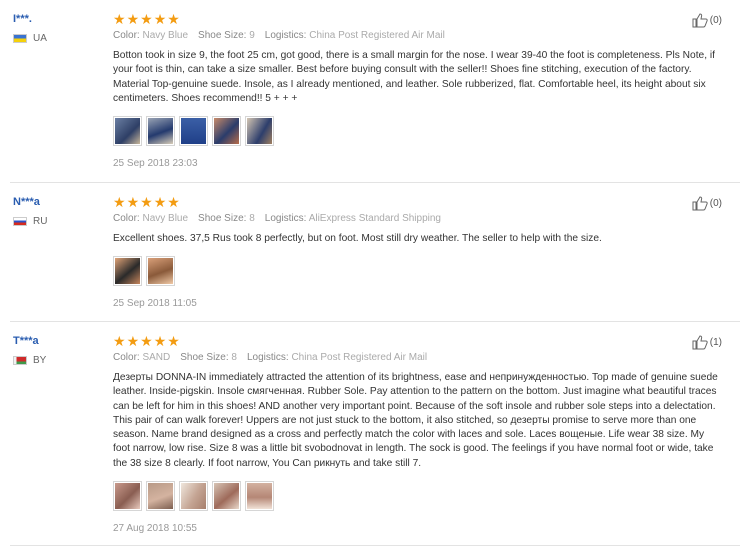 Image resolution: width=750 pixels, height=548 pixels. Describe the element at coordinates (58, 221) in the screenshot. I see `reviewer-country: RU` at that location.